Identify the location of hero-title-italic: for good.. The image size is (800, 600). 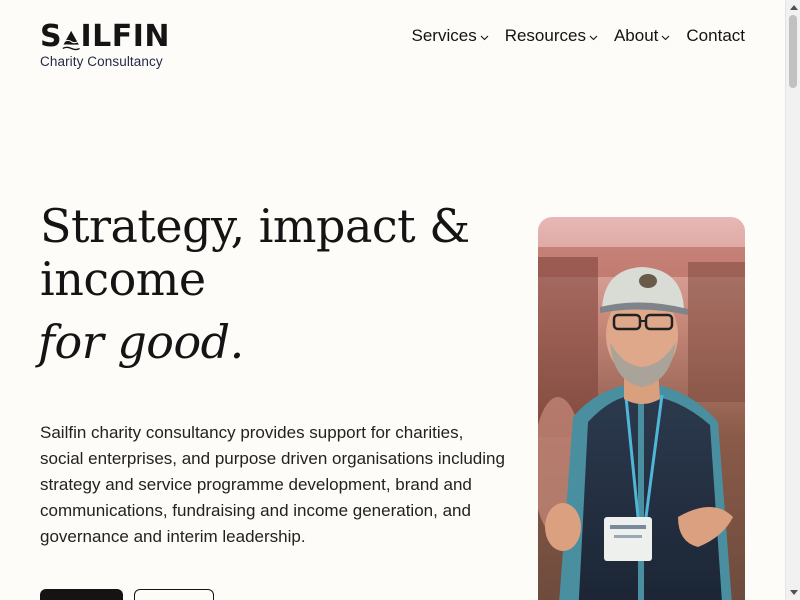
(141, 342).